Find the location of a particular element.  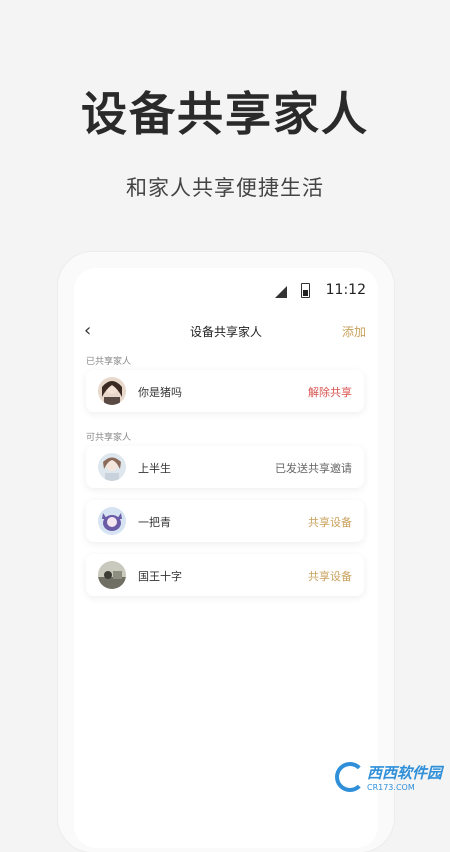

available-member-card: 上半生 已发送共享邀请 is located at coordinates (225, 467).